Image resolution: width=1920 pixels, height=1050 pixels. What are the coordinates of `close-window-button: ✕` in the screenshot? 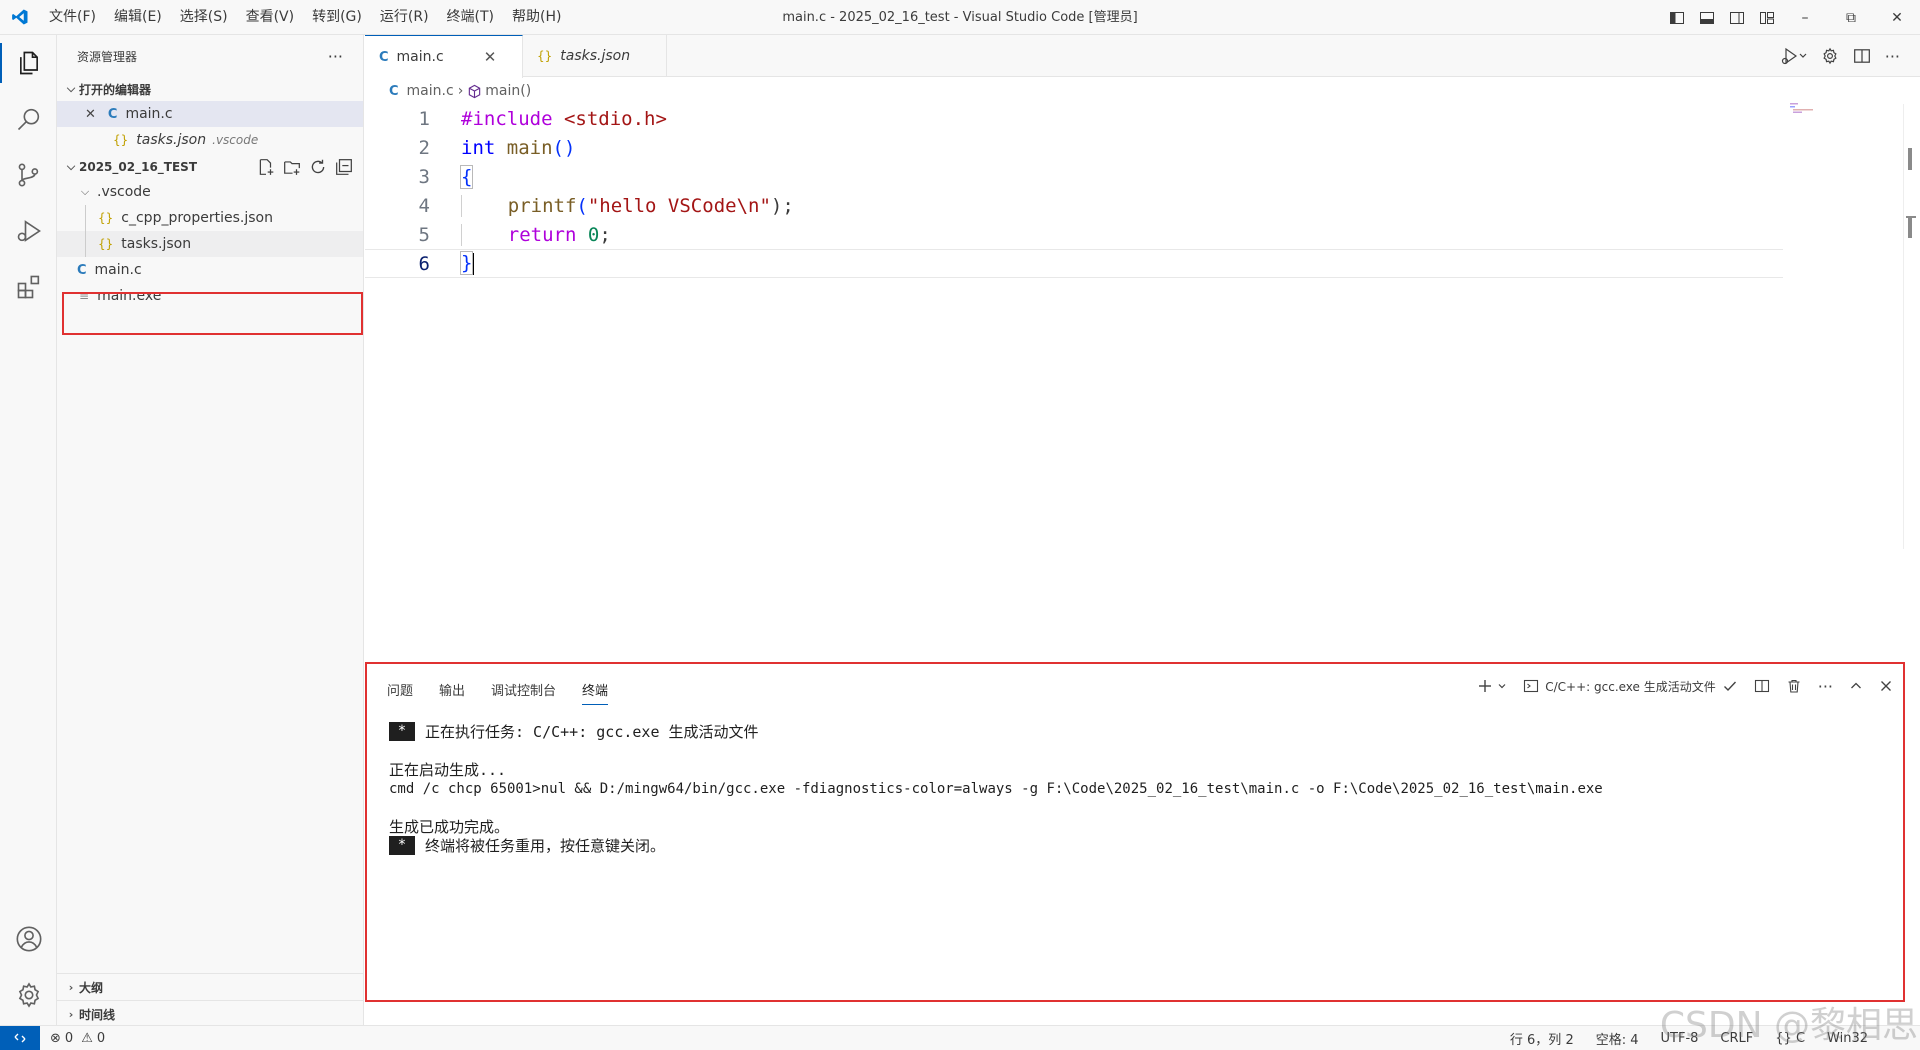 It's located at (1897, 17).